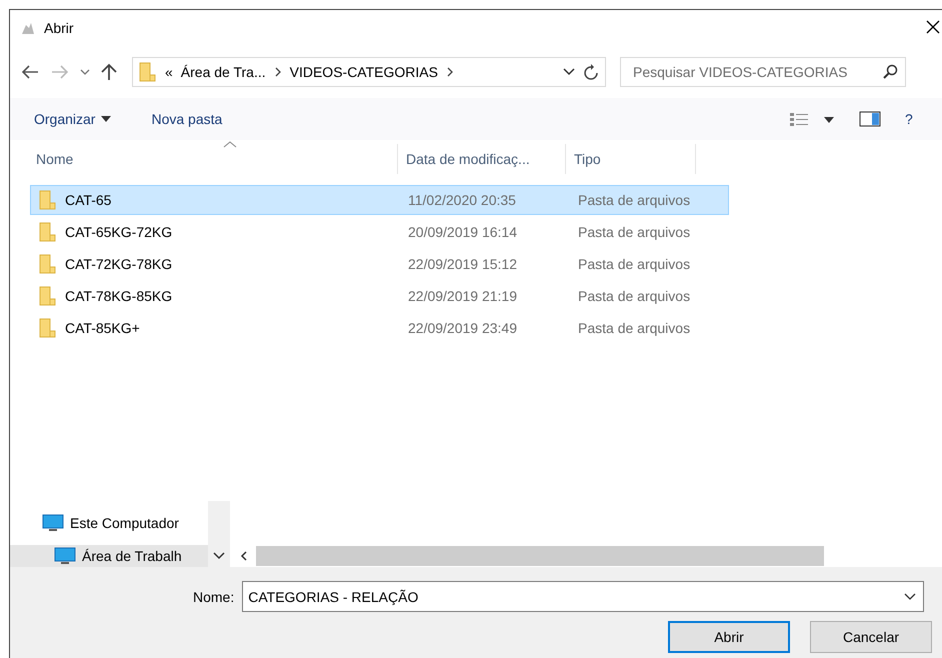 The height and width of the screenshot is (658, 942). Describe the element at coordinates (85, 72) in the screenshot. I see `recent-dropdown` at that location.